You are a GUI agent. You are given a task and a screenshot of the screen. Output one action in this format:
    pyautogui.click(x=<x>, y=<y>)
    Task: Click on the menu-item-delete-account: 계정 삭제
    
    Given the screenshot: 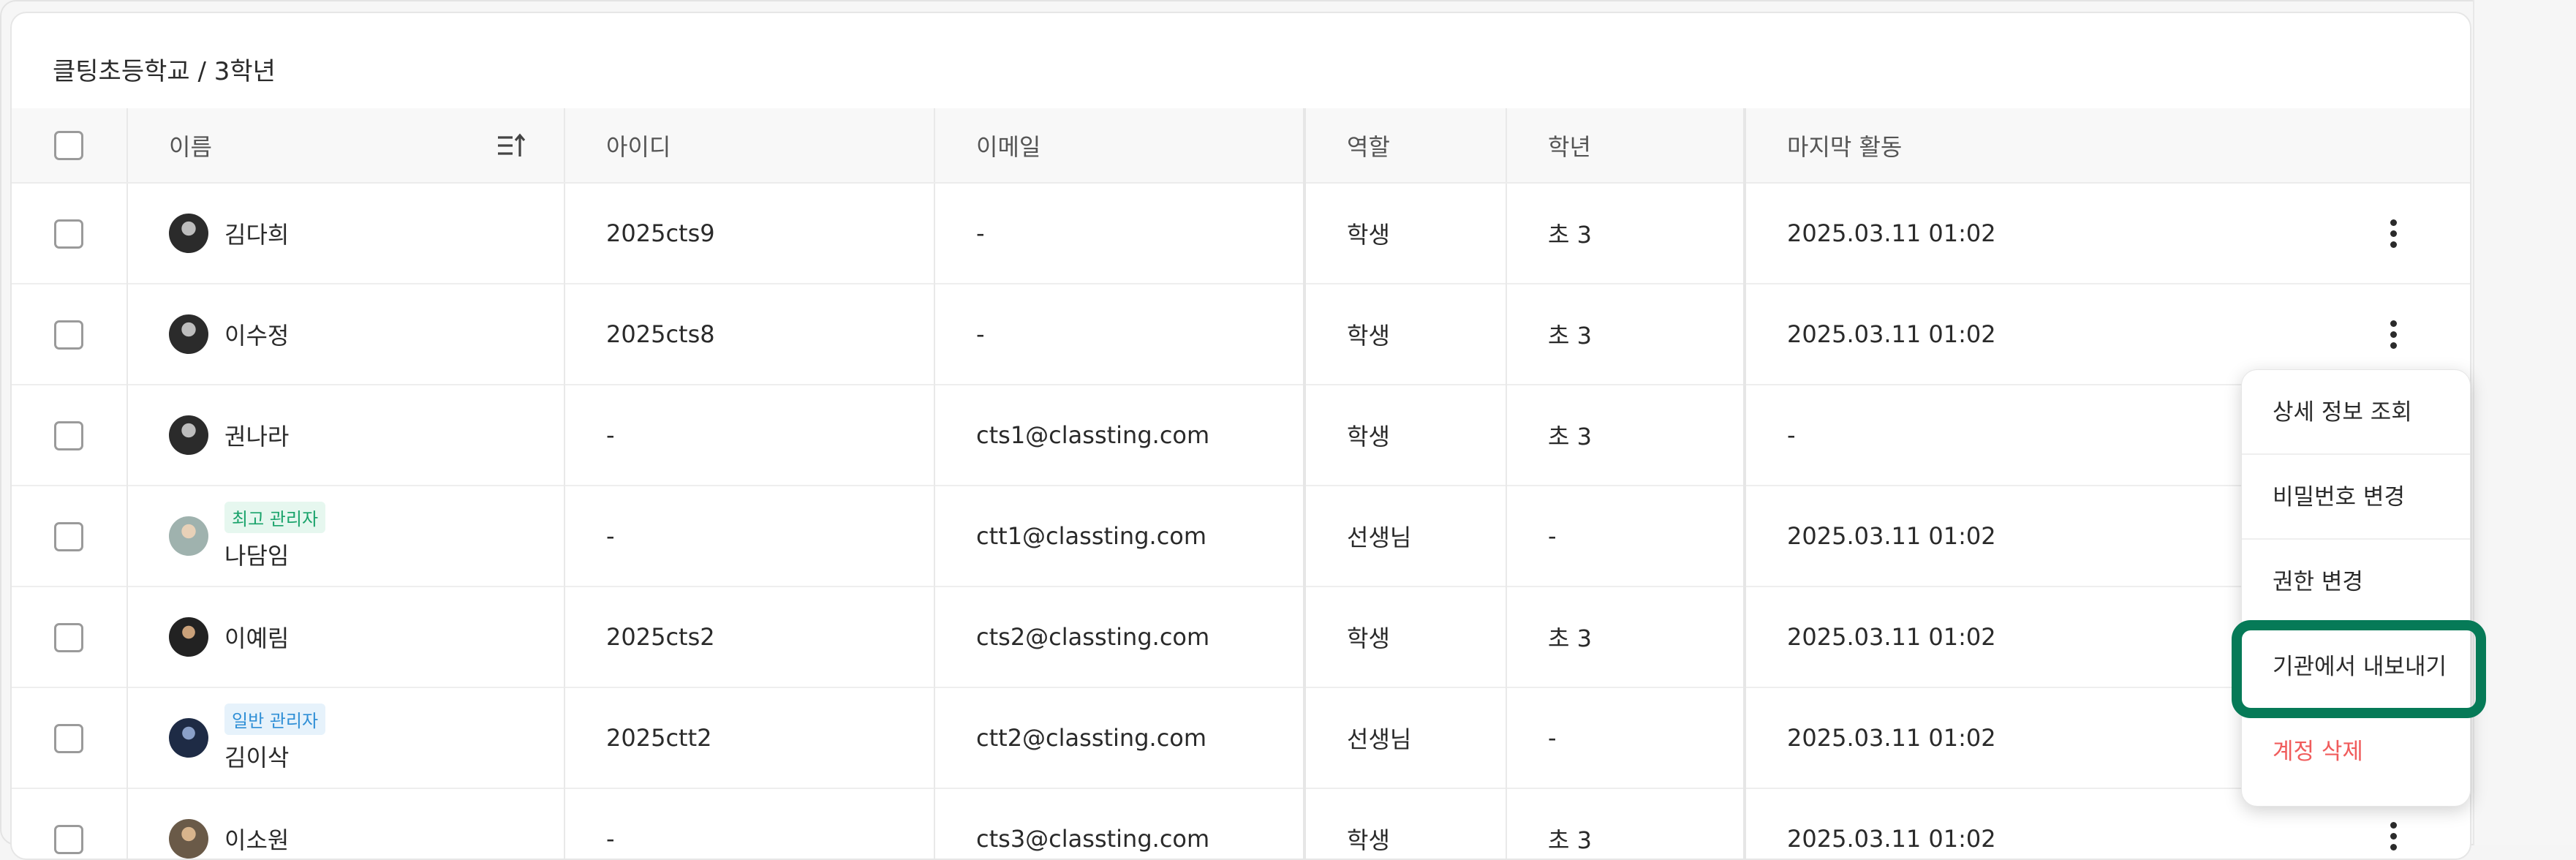 What is the action you would take?
    pyautogui.click(x=2356, y=751)
    